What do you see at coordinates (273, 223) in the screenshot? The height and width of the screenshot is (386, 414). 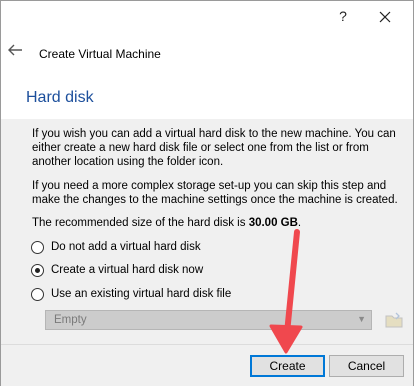 I see `recommended-size-value: 30.00 GB` at bounding box center [273, 223].